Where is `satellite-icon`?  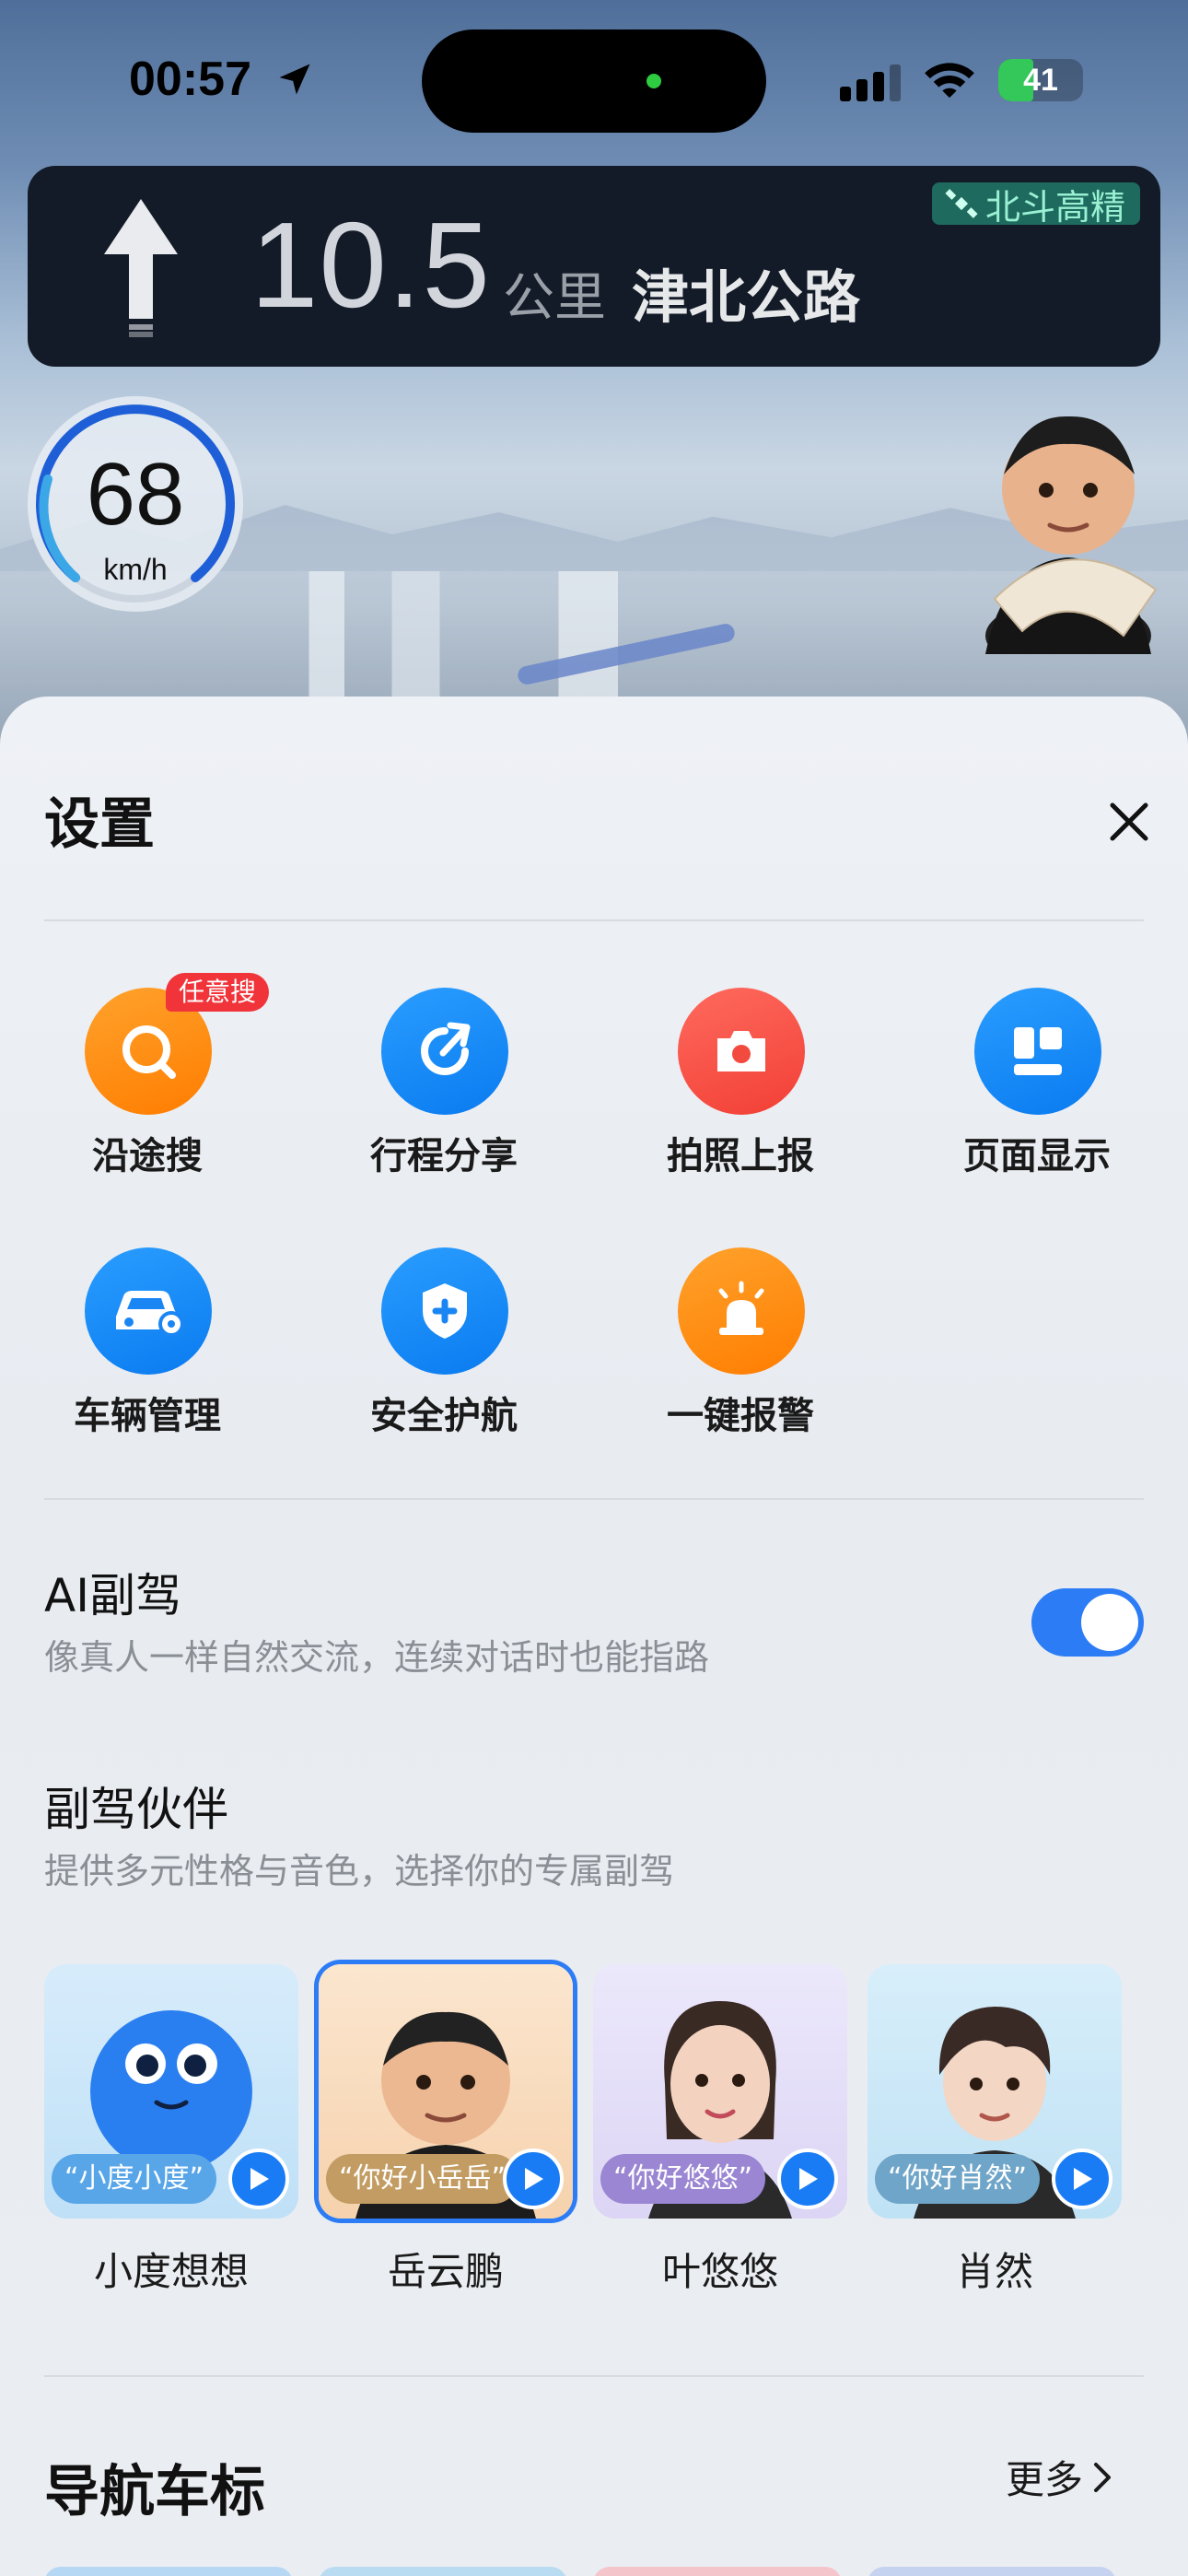 satellite-icon is located at coordinates (961, 203).